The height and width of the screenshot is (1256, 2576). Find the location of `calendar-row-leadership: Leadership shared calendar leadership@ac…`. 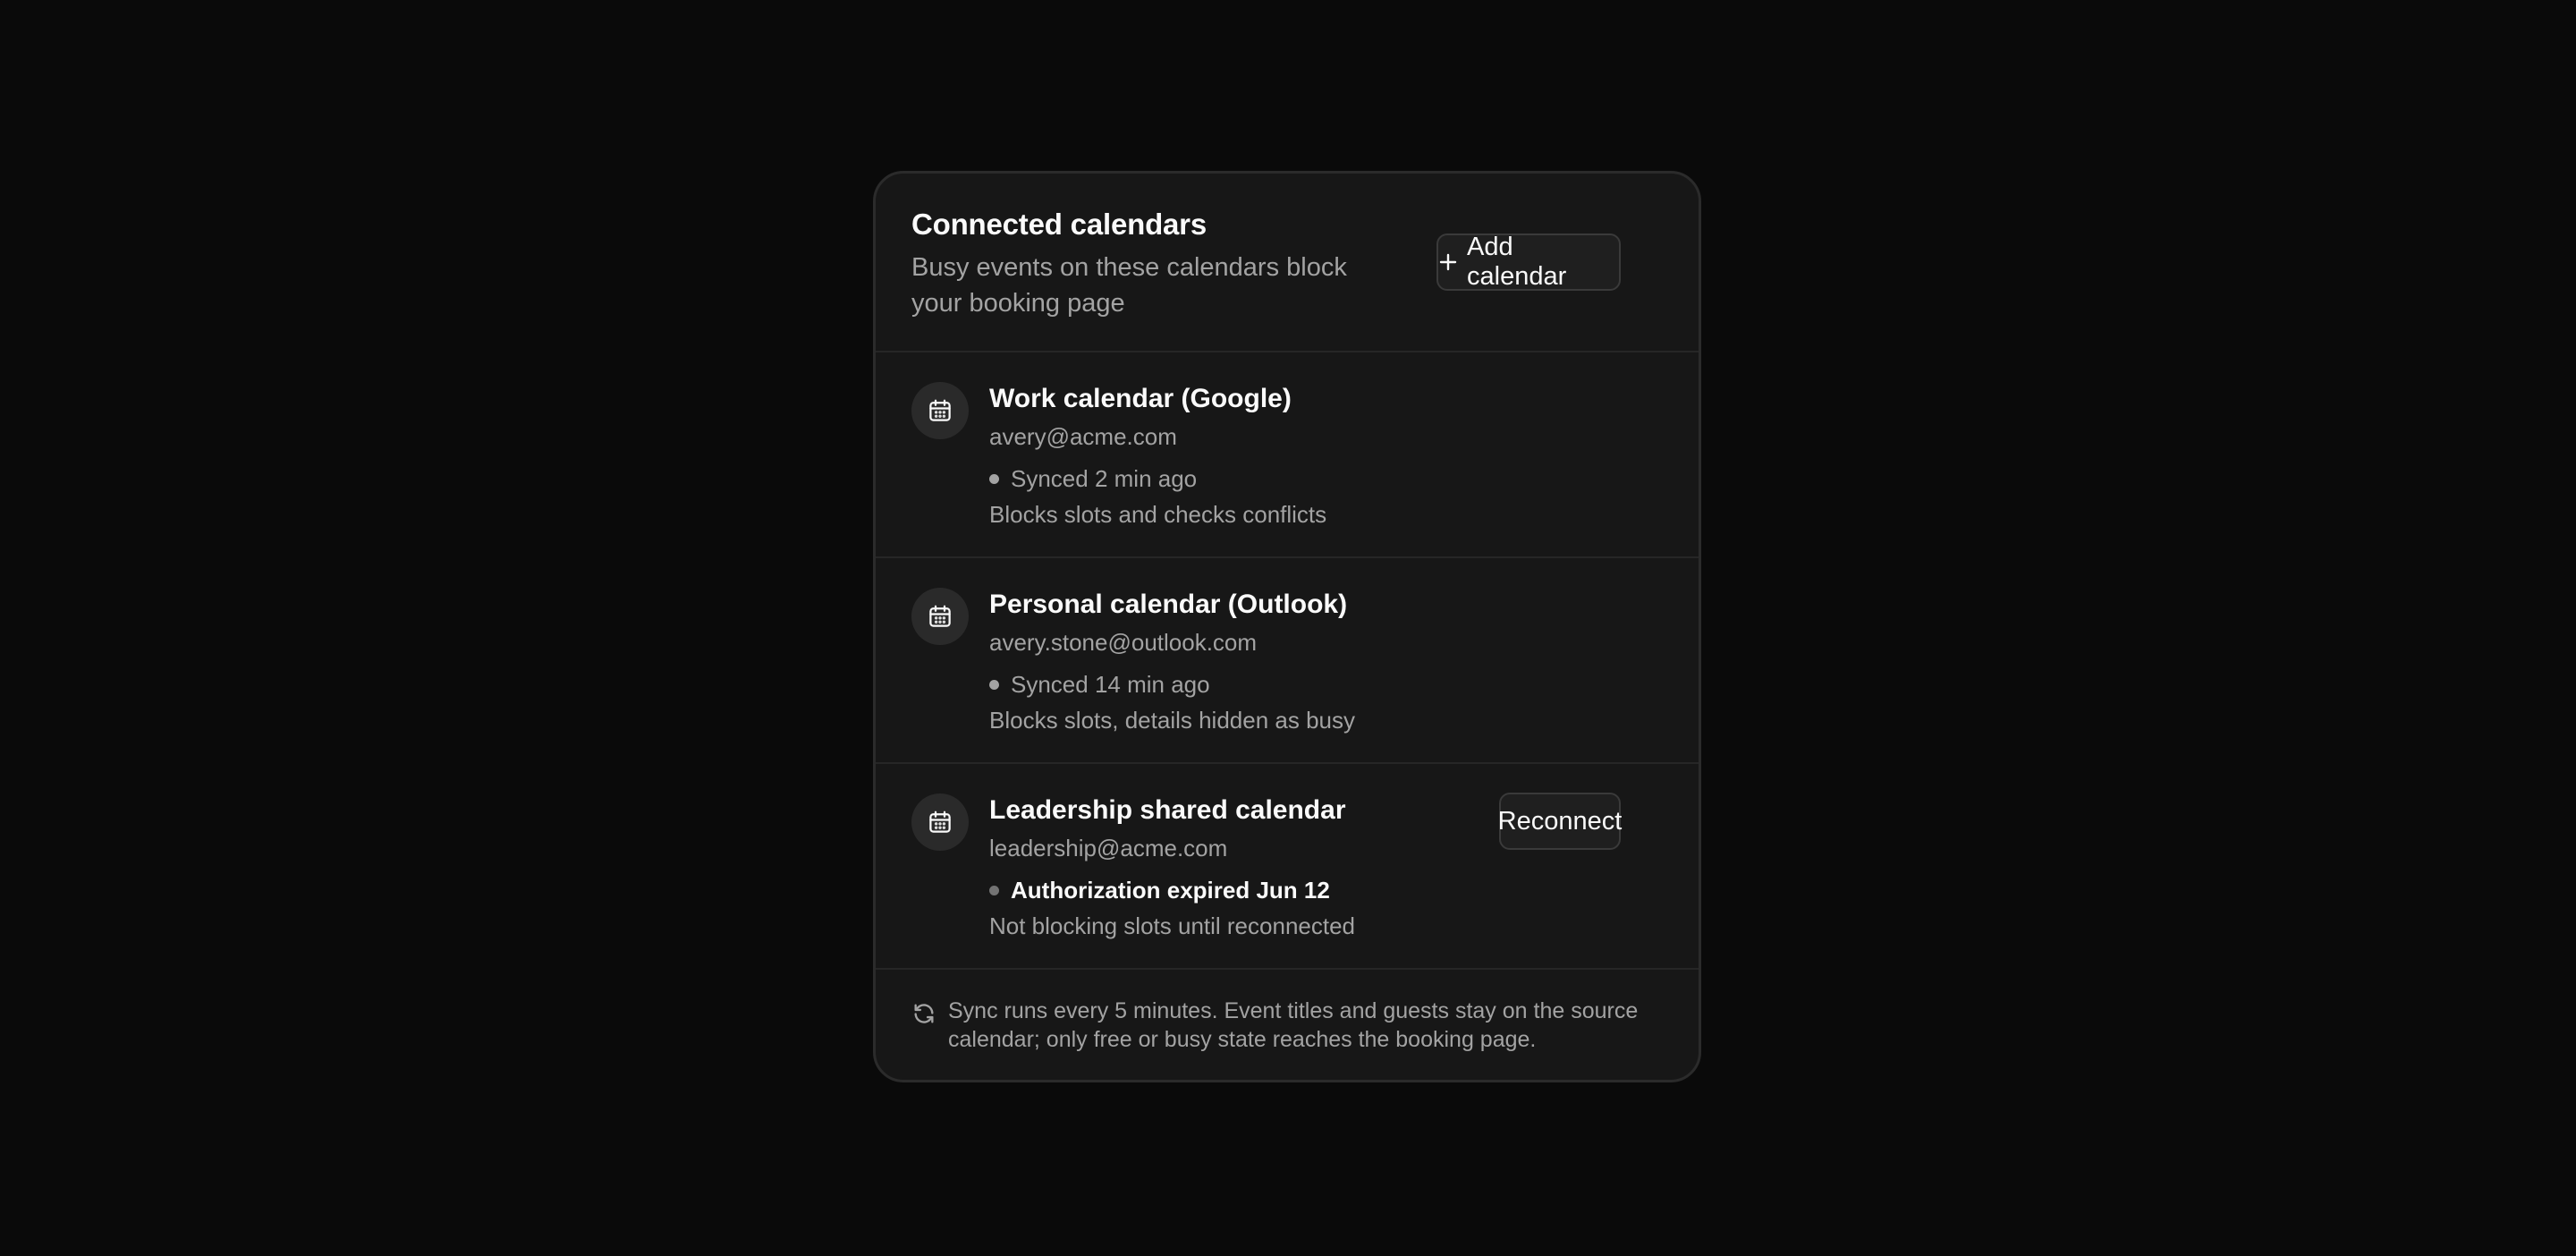

calendar-row-leadership: Leadership shared calendar leadership@ac… is located at coordinates (1287, 867).